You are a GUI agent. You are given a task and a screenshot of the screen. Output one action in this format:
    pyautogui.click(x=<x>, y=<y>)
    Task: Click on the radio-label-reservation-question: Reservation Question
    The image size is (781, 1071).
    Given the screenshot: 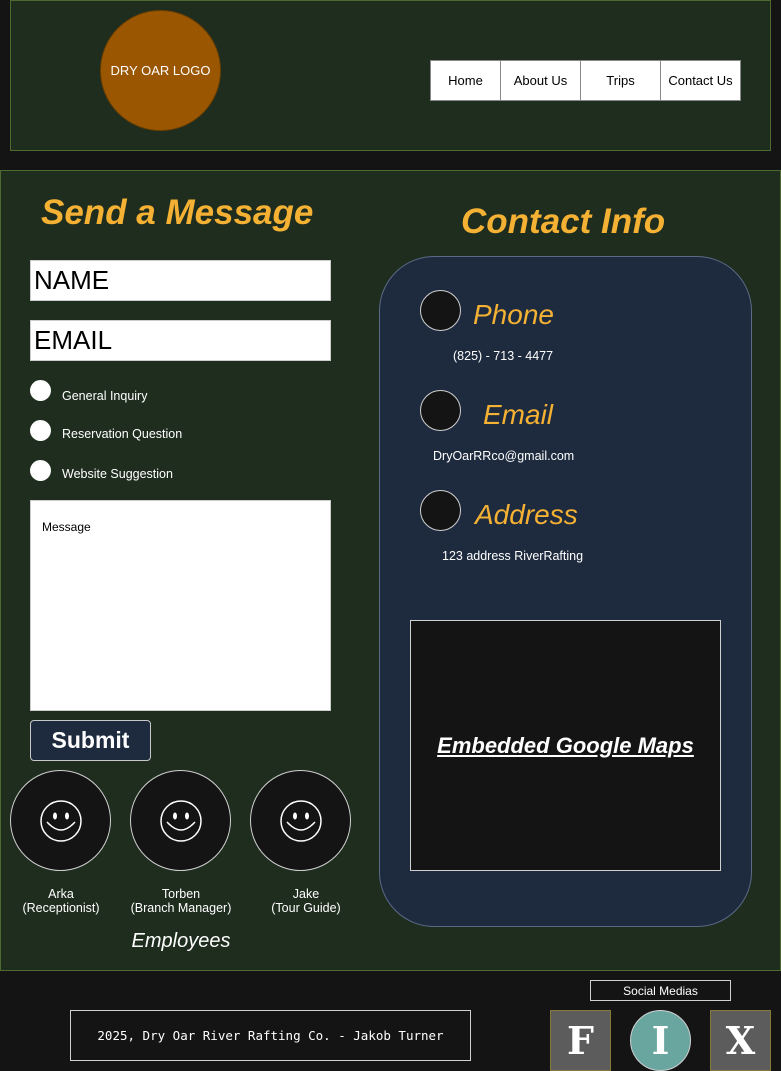 What is the action you would take?
    pyautogui.click(x=122, y=434)
    